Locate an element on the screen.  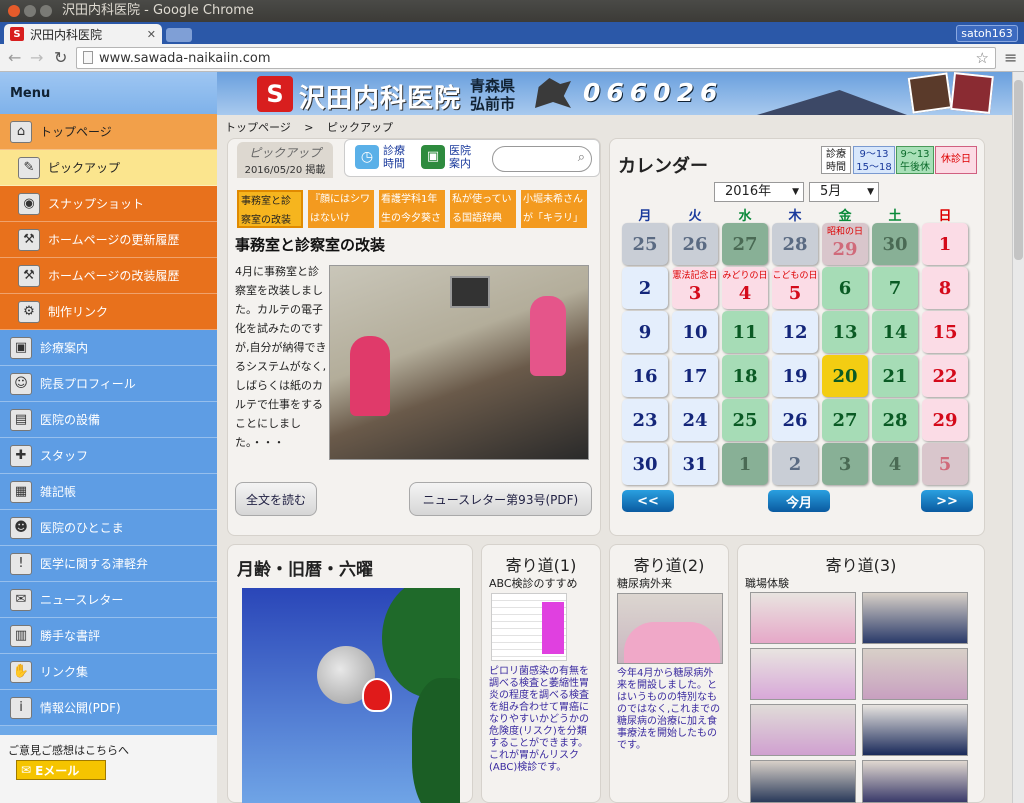
search-input: ⌕ is located at coordinates (542, 159).